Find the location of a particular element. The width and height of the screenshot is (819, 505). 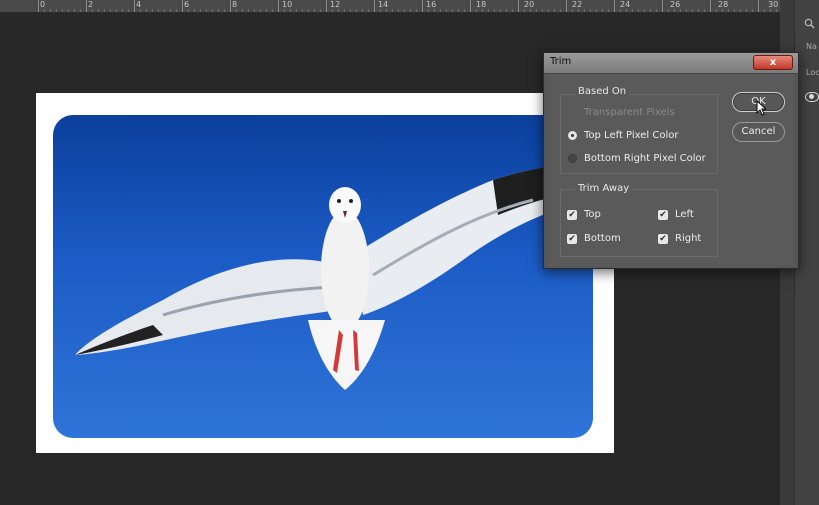

panel-label: Na is located at coordinates (811, 46).